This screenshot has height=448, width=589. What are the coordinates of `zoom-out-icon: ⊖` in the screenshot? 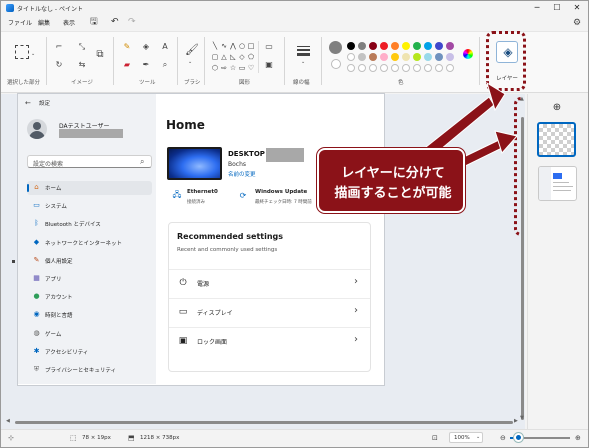 It's located at (503, 438).